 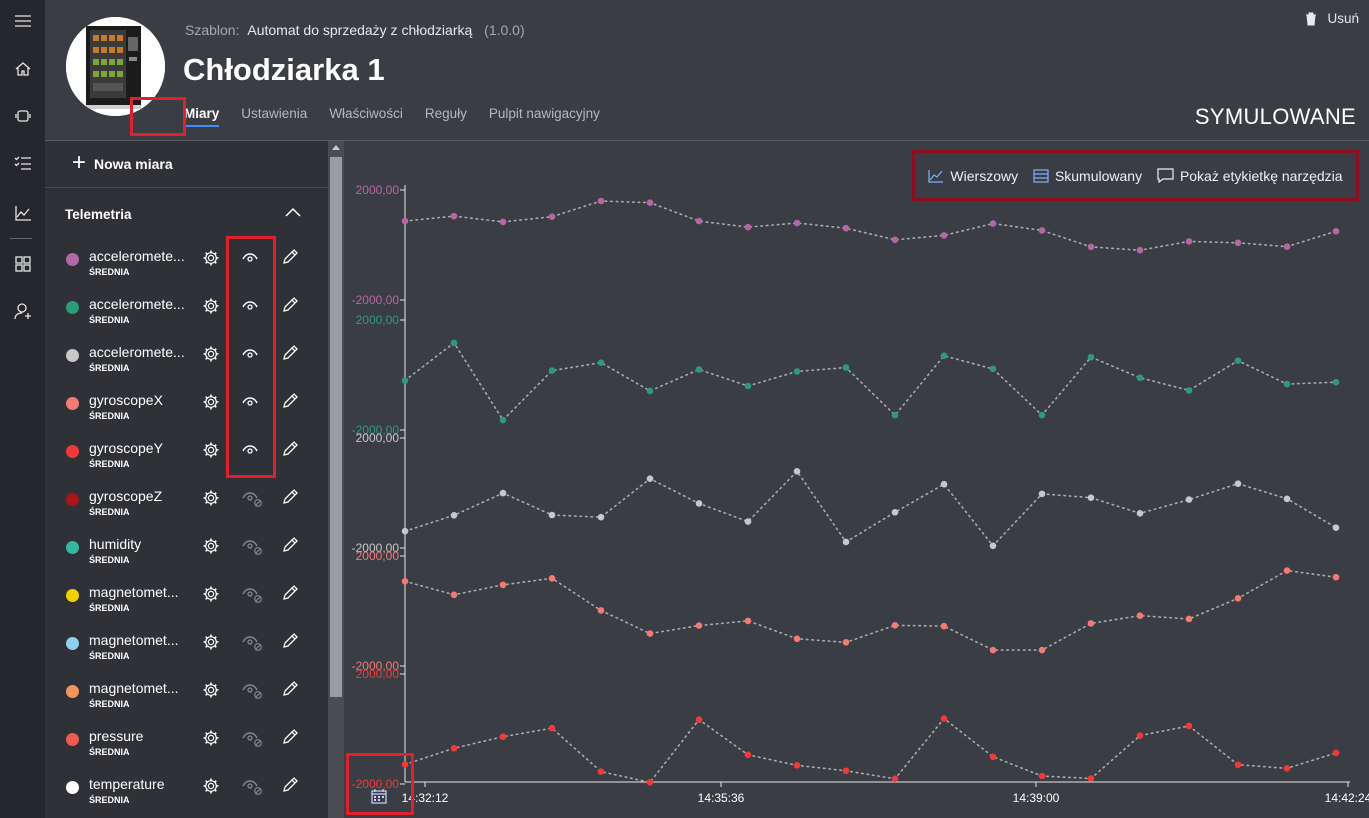 What do you see at coordinates (22, 163) in the screenshot?
I see `rules-list-icon` at bounding box center [22, 163].